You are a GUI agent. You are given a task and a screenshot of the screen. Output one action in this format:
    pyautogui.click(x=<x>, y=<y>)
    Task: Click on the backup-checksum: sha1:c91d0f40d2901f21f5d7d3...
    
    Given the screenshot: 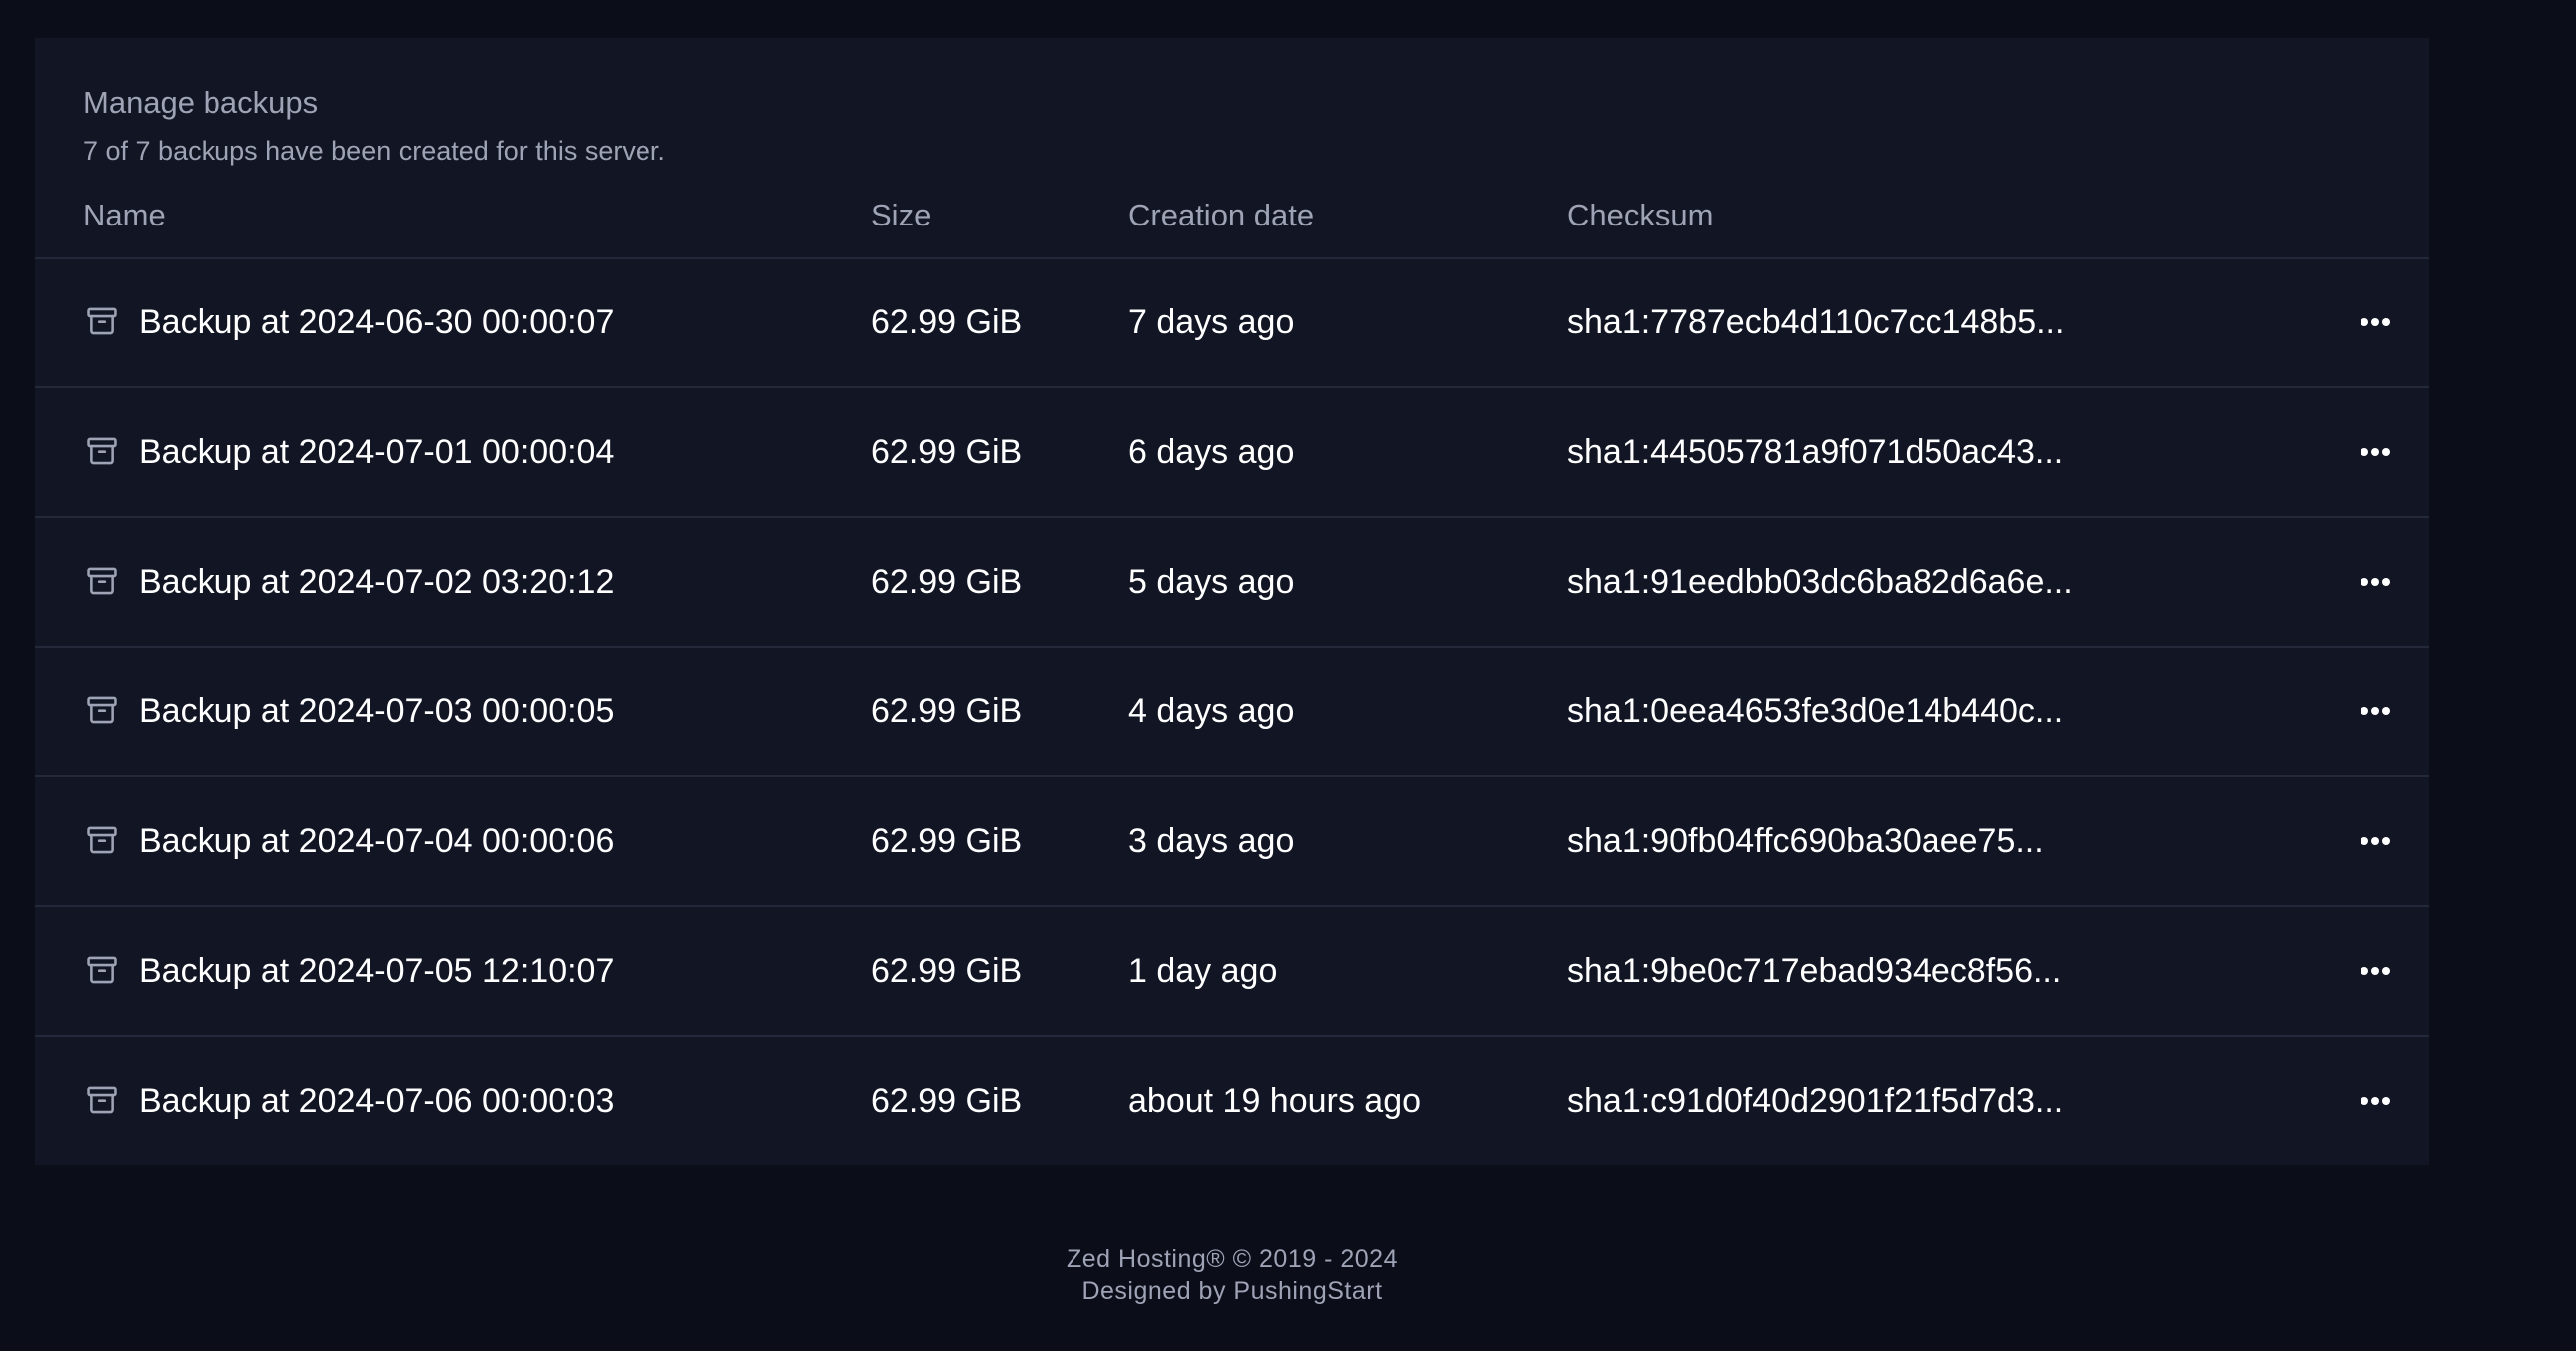 What is the action you would take?
    pyautogui.click(x=1815, y=1101)
    